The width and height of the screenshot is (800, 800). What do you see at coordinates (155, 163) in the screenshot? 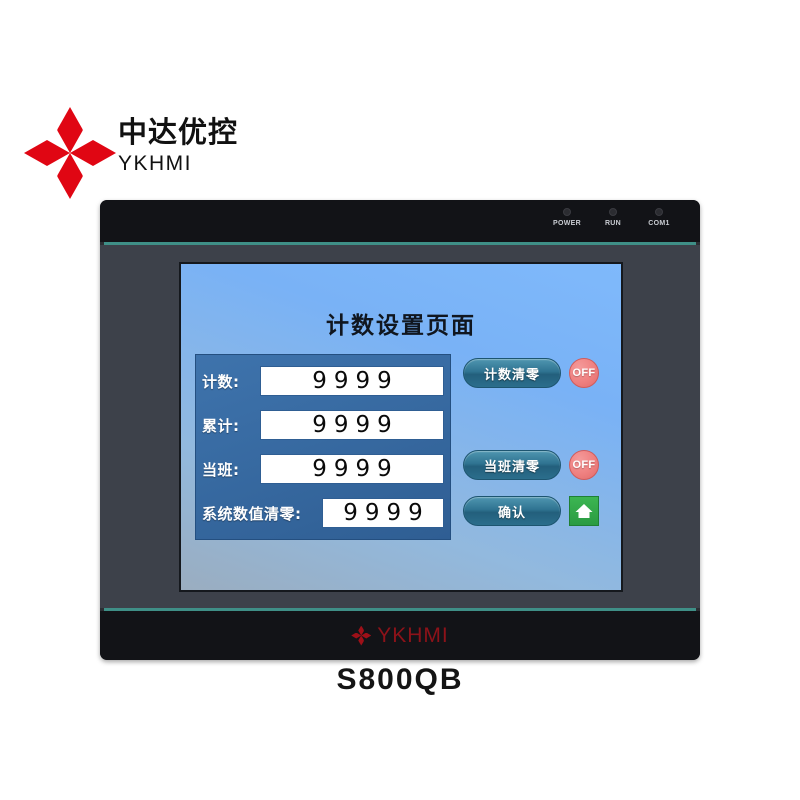
I see `brand-name-en: YKHMI` at bounding box center [155, 163].